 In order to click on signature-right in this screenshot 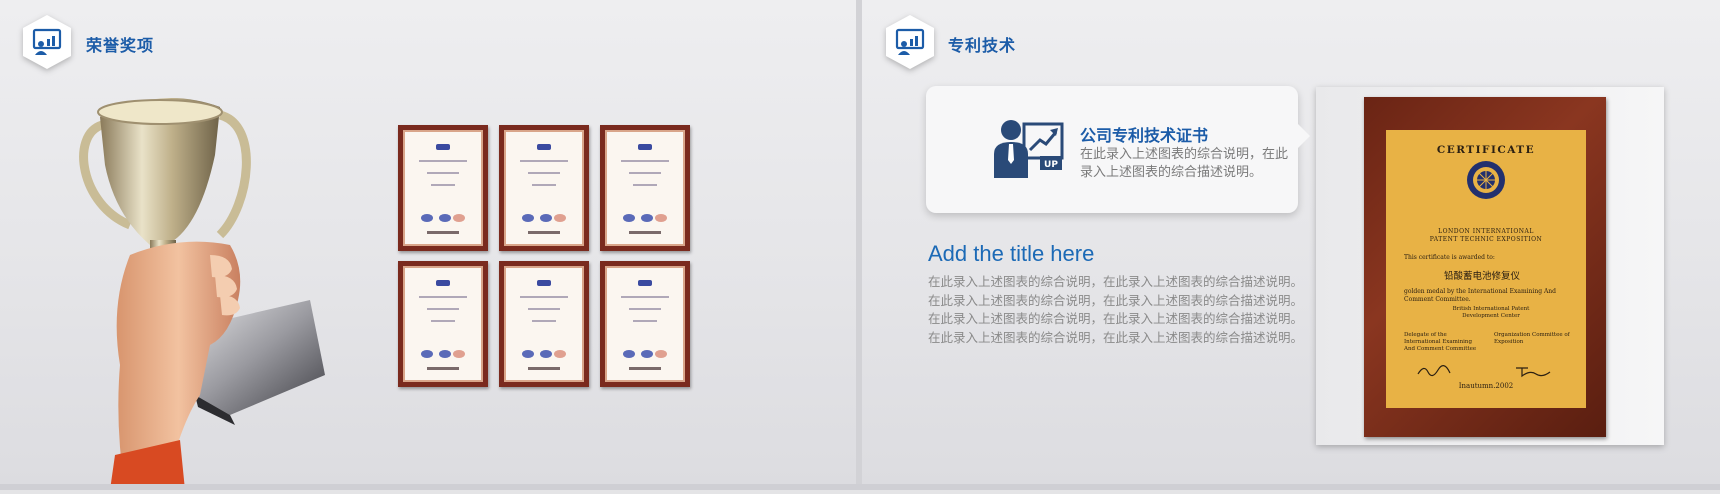, I will do `click(1534, 370)`.